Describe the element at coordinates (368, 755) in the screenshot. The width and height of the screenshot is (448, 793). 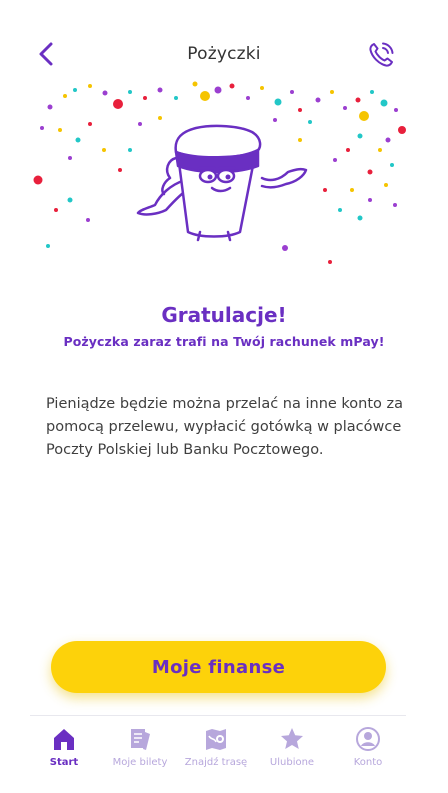
I see `tab-account: Konto` at that location.